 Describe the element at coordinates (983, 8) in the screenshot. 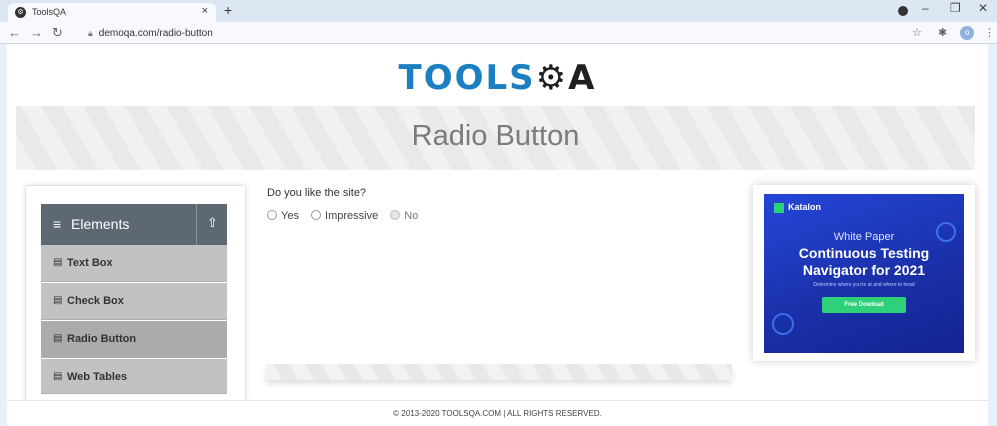

I see `close-window-icon: ✕` at that location.